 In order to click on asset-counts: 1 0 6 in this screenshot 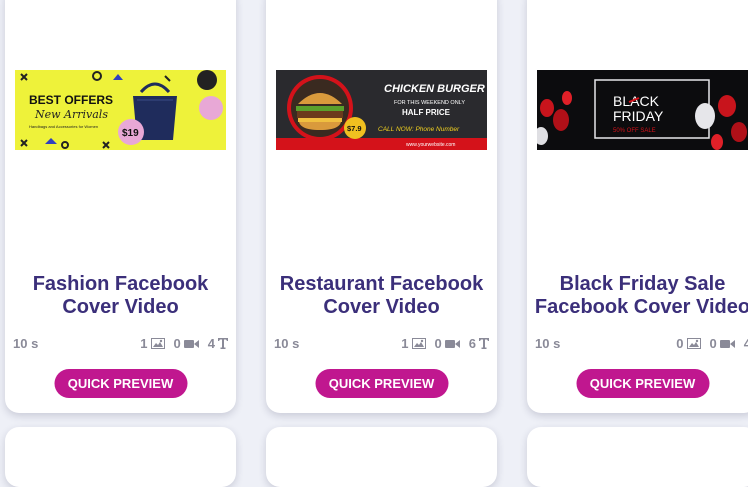, I will do `click(445, 343)`.